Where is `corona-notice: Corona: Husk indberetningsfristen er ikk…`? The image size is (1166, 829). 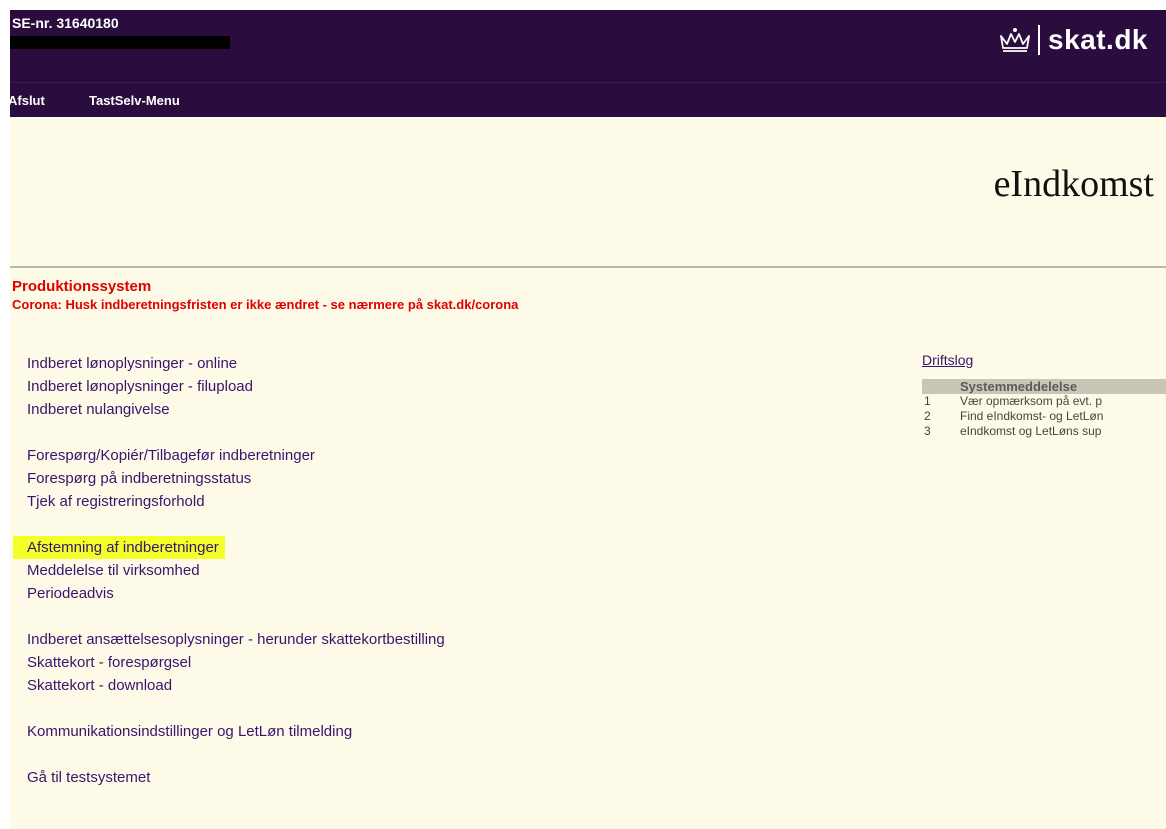
corona-notice: Corona: Husk indberetningsfristen er ikk… is located at coordinates (265, 304).